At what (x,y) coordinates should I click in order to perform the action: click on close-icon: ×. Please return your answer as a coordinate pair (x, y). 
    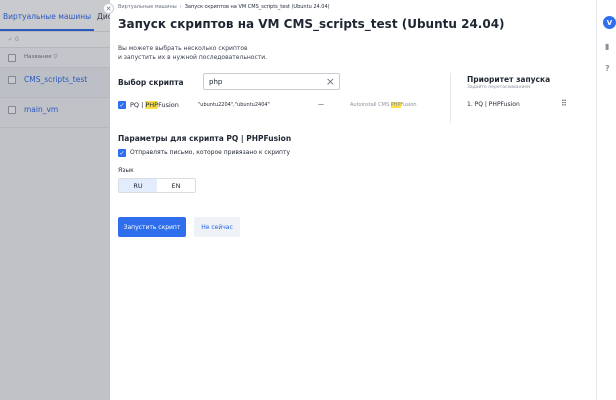
    Looking at the image, I should click on (330, 81).